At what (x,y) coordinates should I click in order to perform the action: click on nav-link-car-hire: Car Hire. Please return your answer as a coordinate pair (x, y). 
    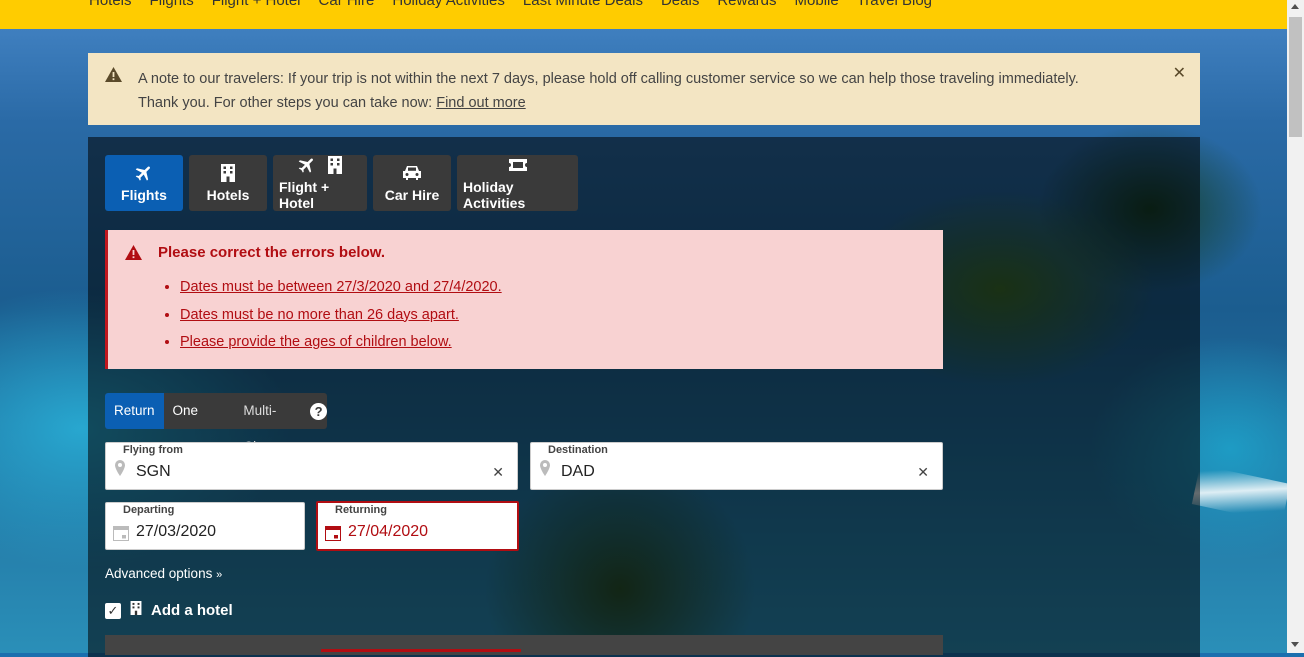
    Looking at the image, I should click on (347, 4).